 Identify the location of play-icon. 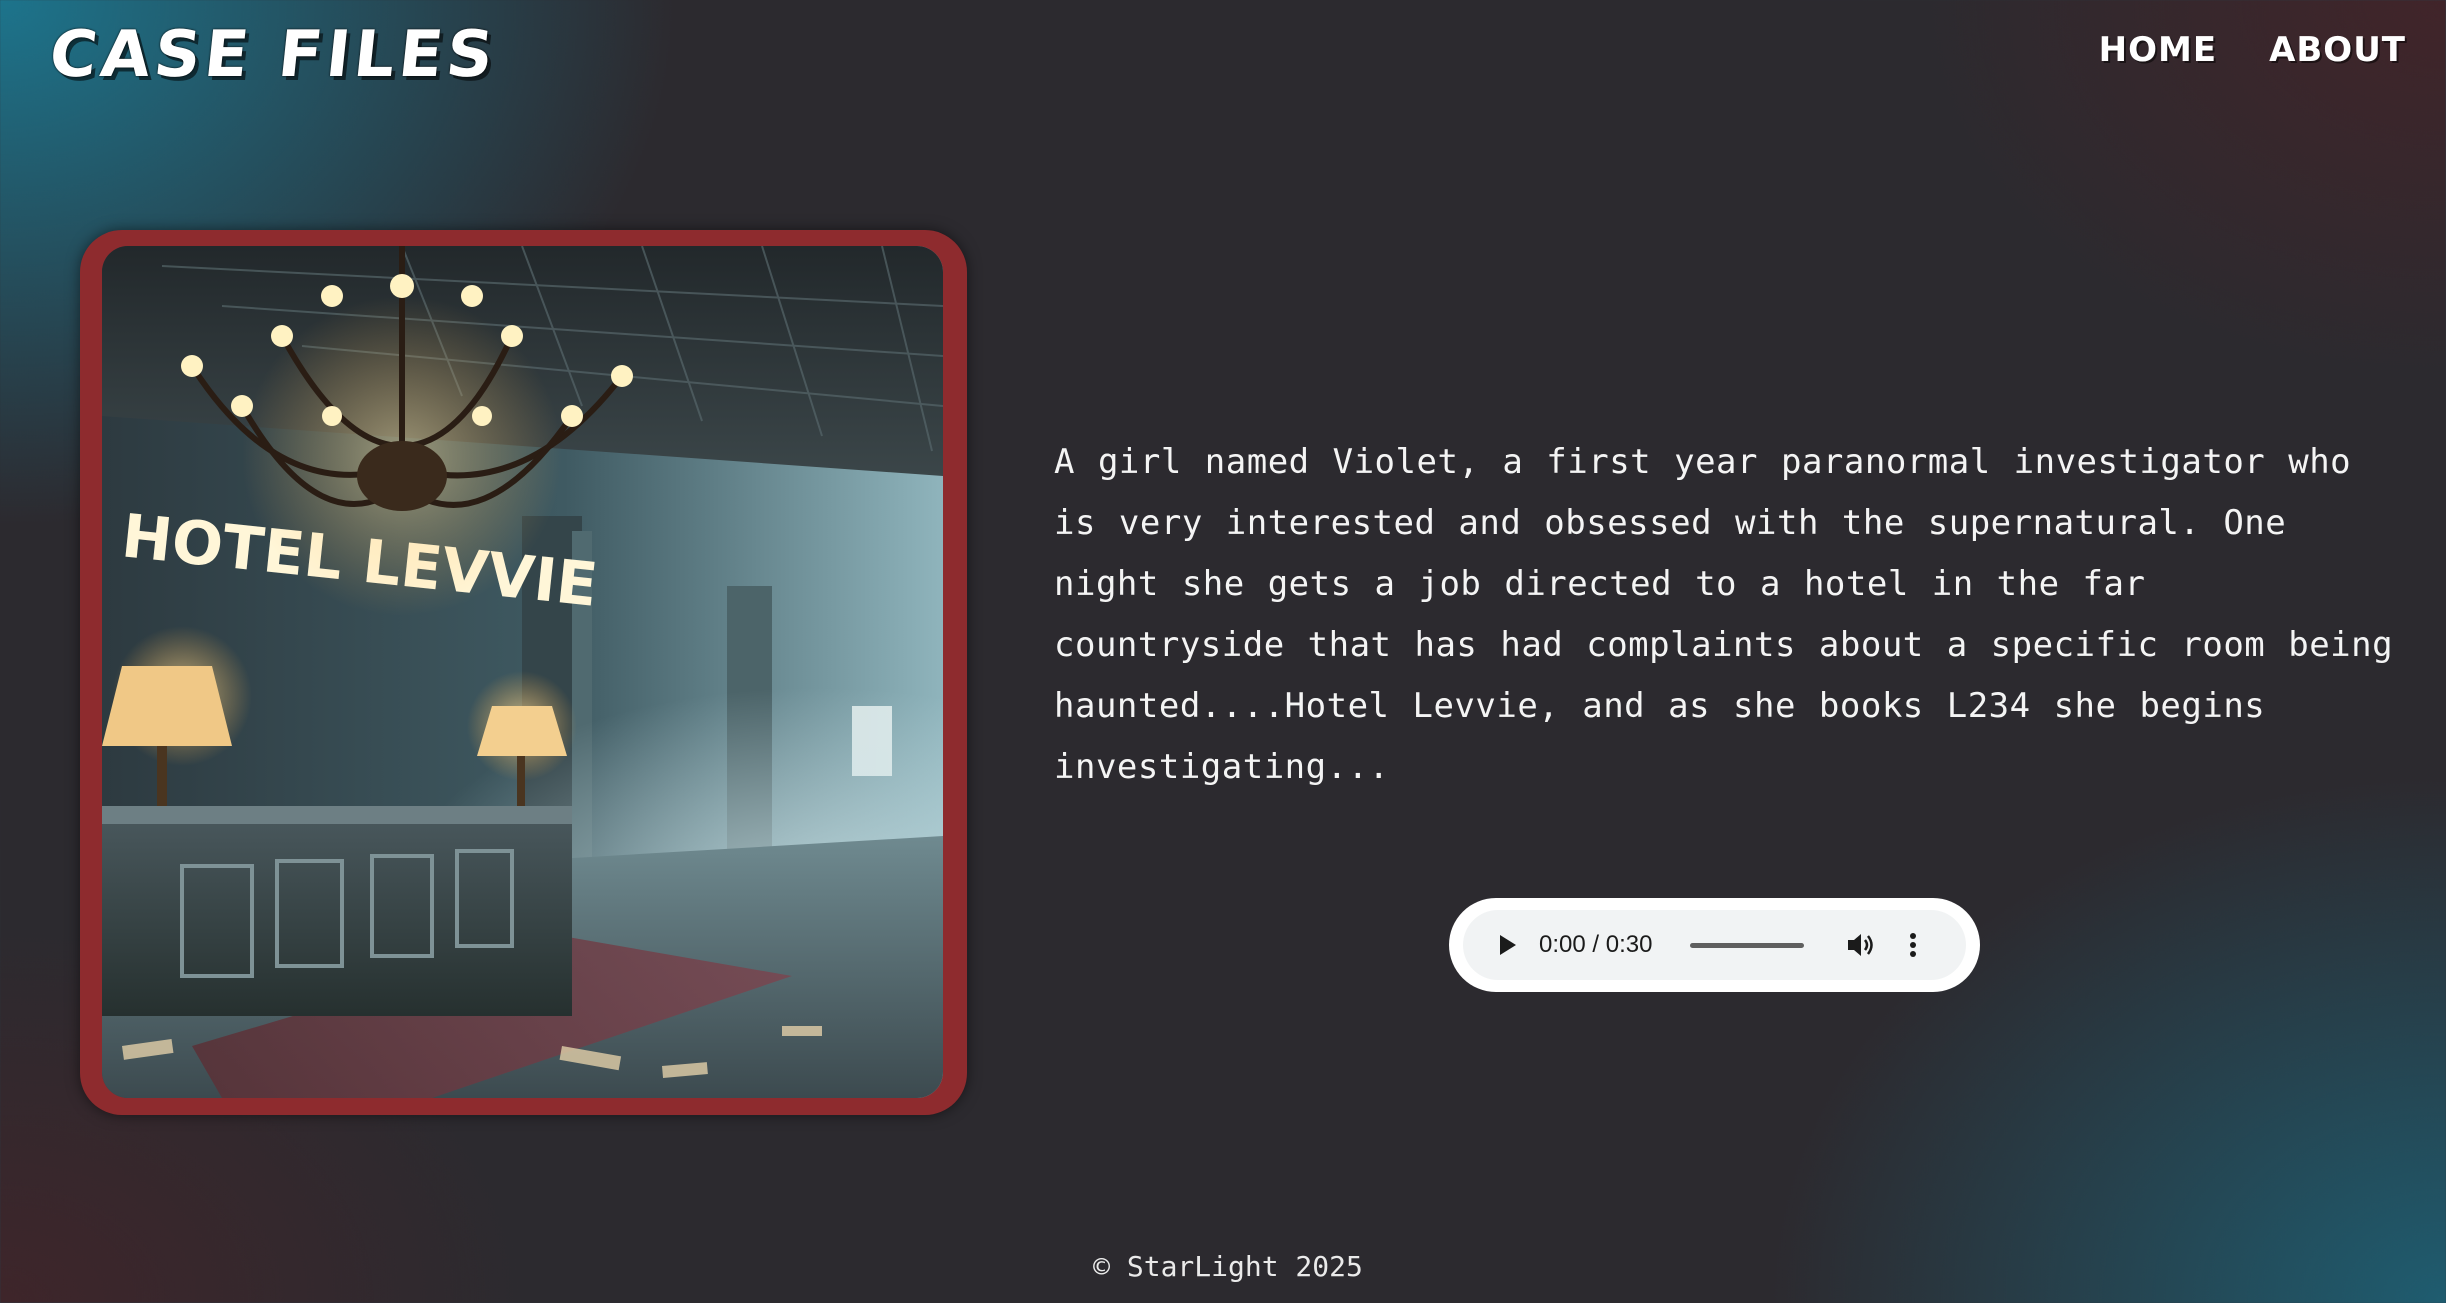
(1508, 945).